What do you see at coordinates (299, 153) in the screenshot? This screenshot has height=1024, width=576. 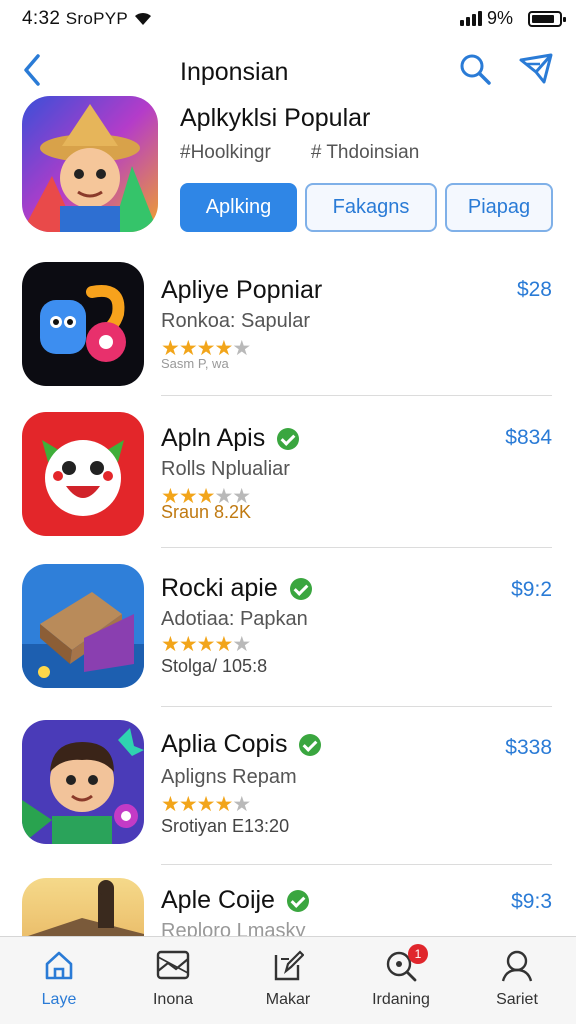 I see `featured-tags: #Hoolkingr # Thdoinsian` at bounding box center [299, 153].